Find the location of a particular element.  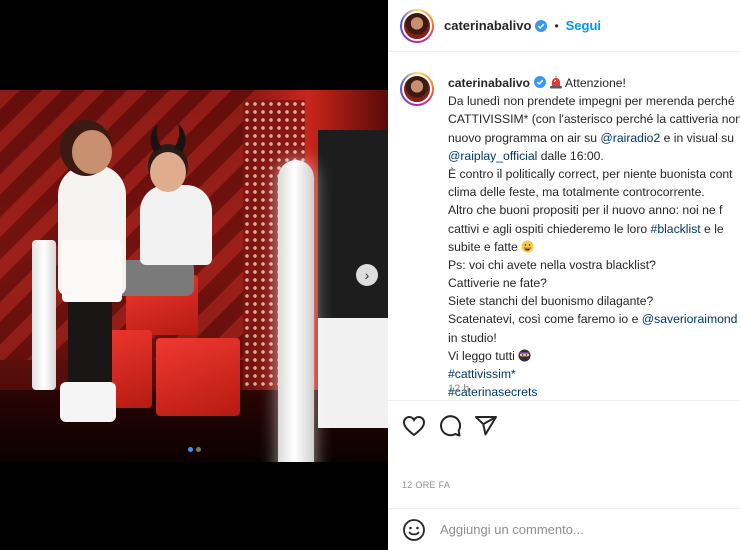

smiley-icon is located at coordinates (414, 530).